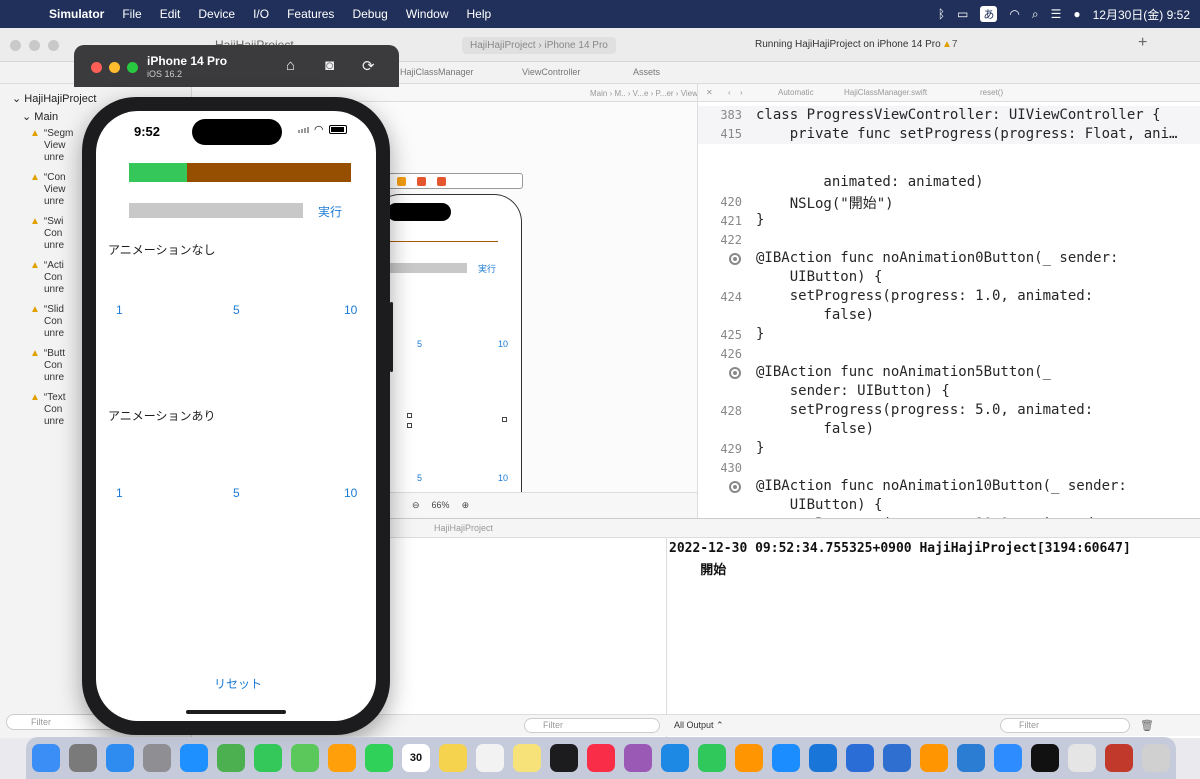 The width and height of the screenshot is (1200, 779). What do you see at coordinates (453, 758) in the screenshot?
I see `dock-notes-icon` at bounding box center [453, 758].